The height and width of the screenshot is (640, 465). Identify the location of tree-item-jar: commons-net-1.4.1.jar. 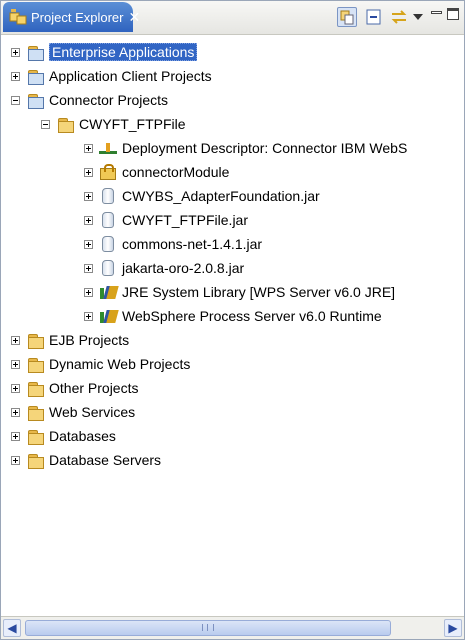
(173, 244).